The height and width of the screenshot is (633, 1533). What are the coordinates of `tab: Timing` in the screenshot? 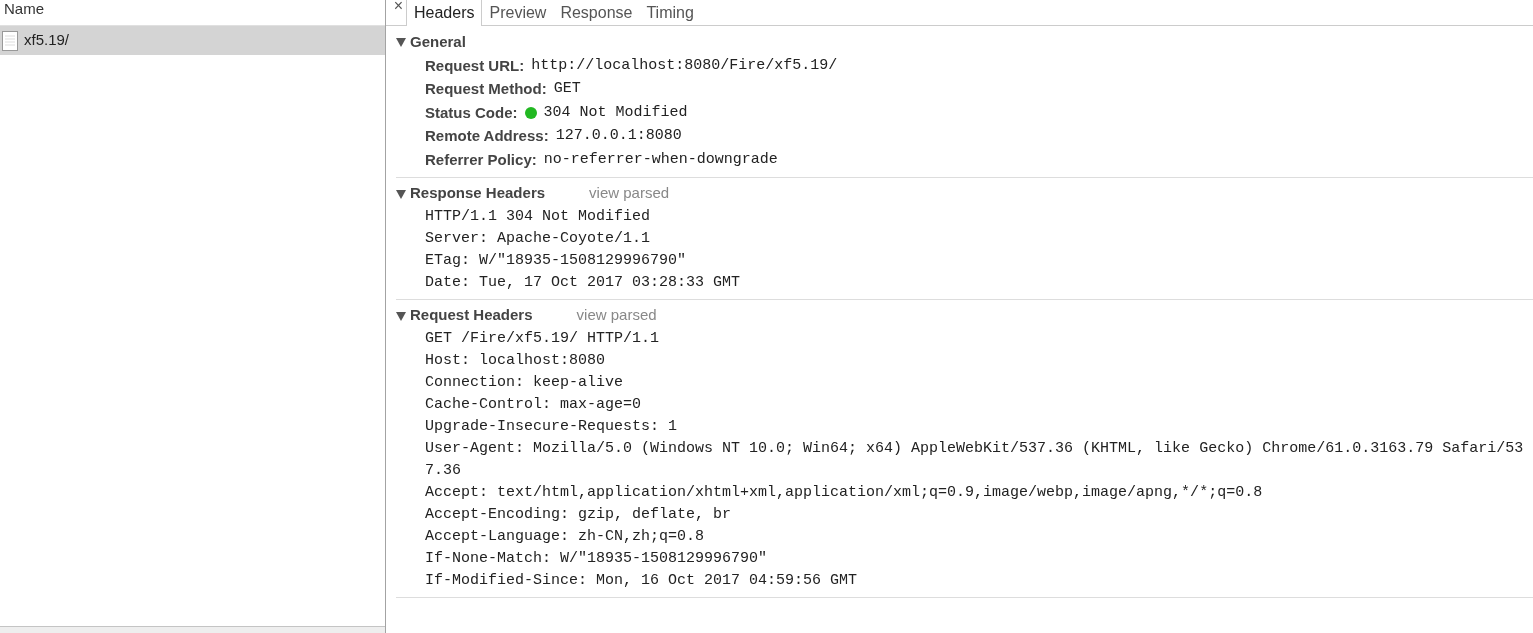 It's located at (670, 12).